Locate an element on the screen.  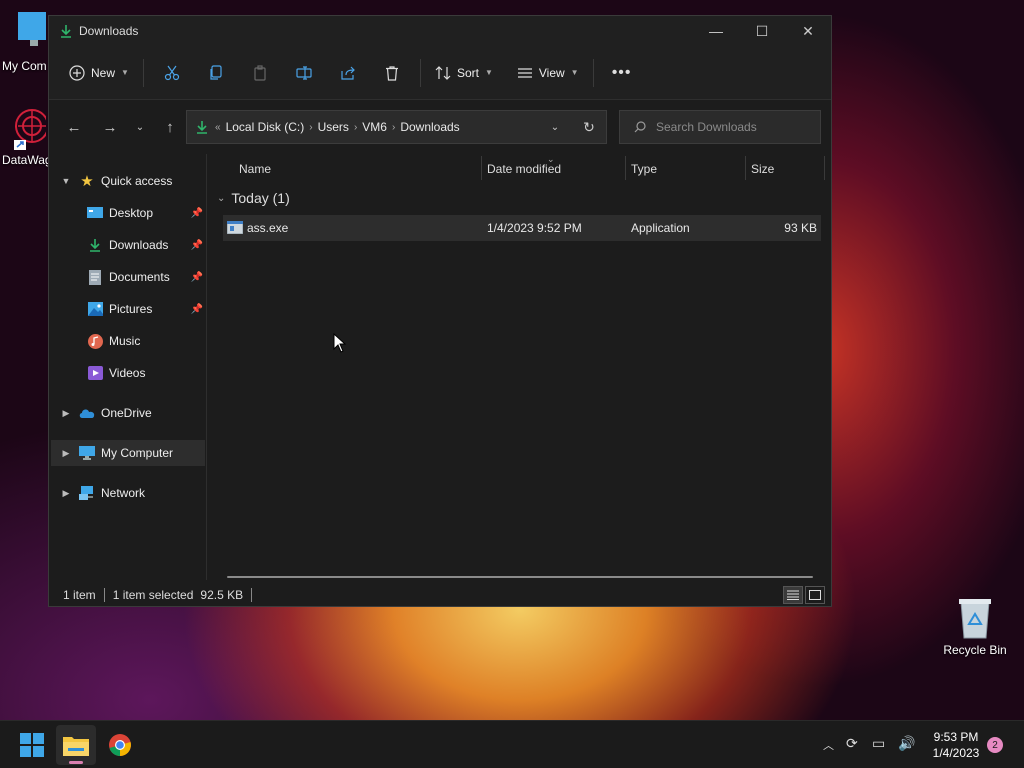
title-bar: Downloads — ☐ ✕ is located at coordinates (440, 31).